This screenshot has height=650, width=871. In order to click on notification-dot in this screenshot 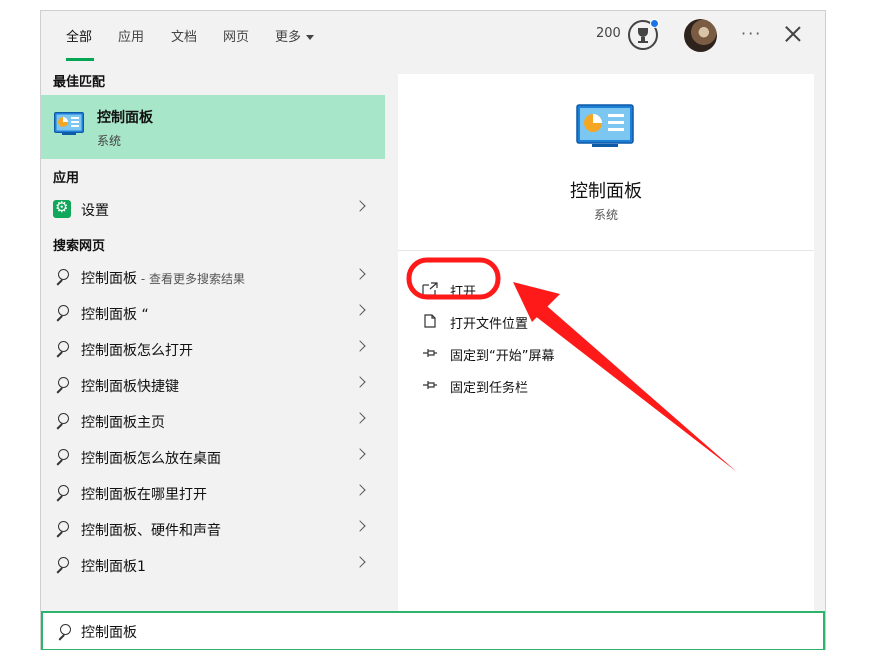, I will do `click(654, 23)`.